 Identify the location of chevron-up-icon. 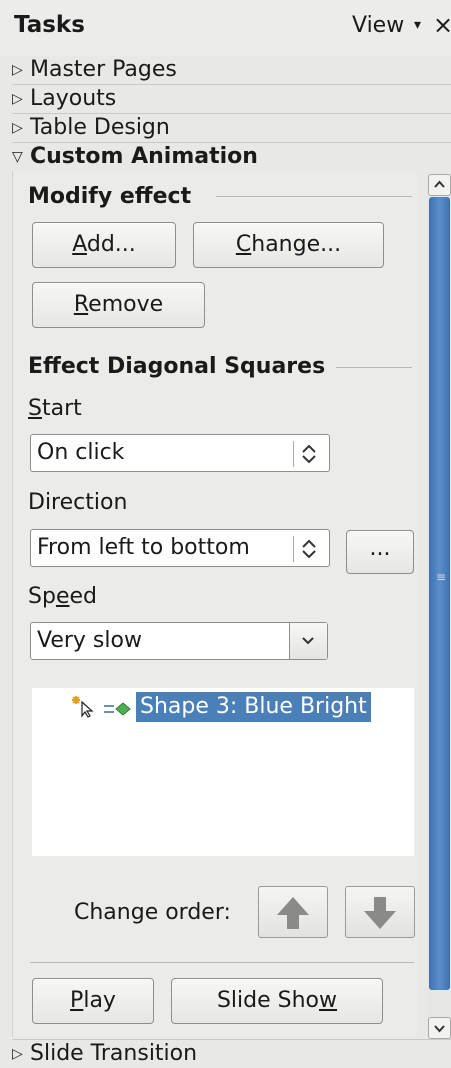
(439, 184).